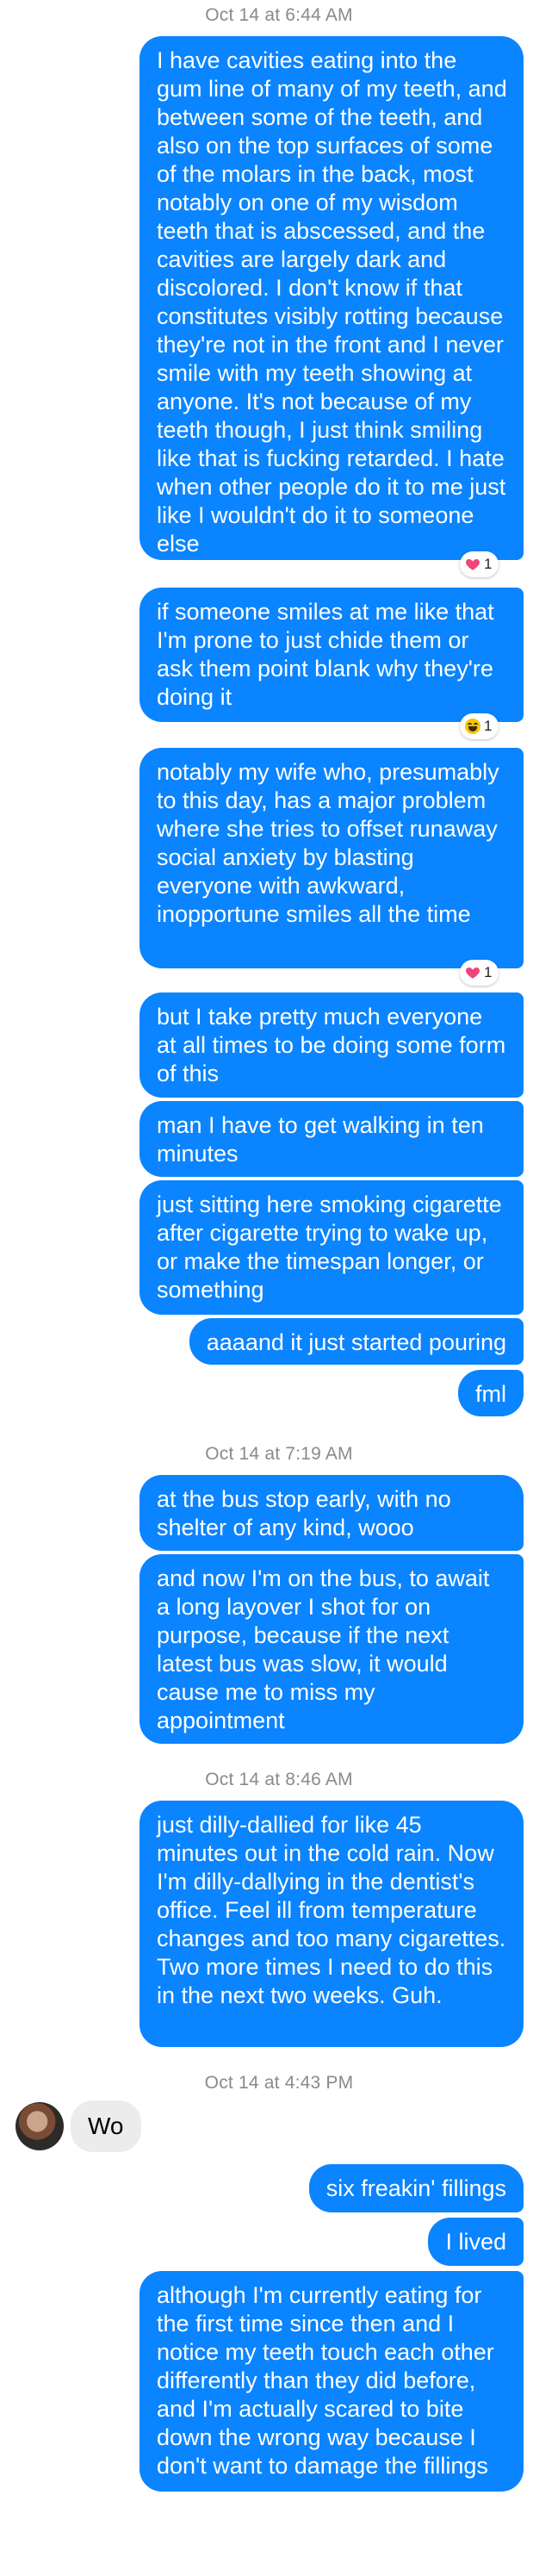 This screenshot has height=2576, width=558. I want to click on sent-message: aaaand it just started pouring, so click(356, 1342).